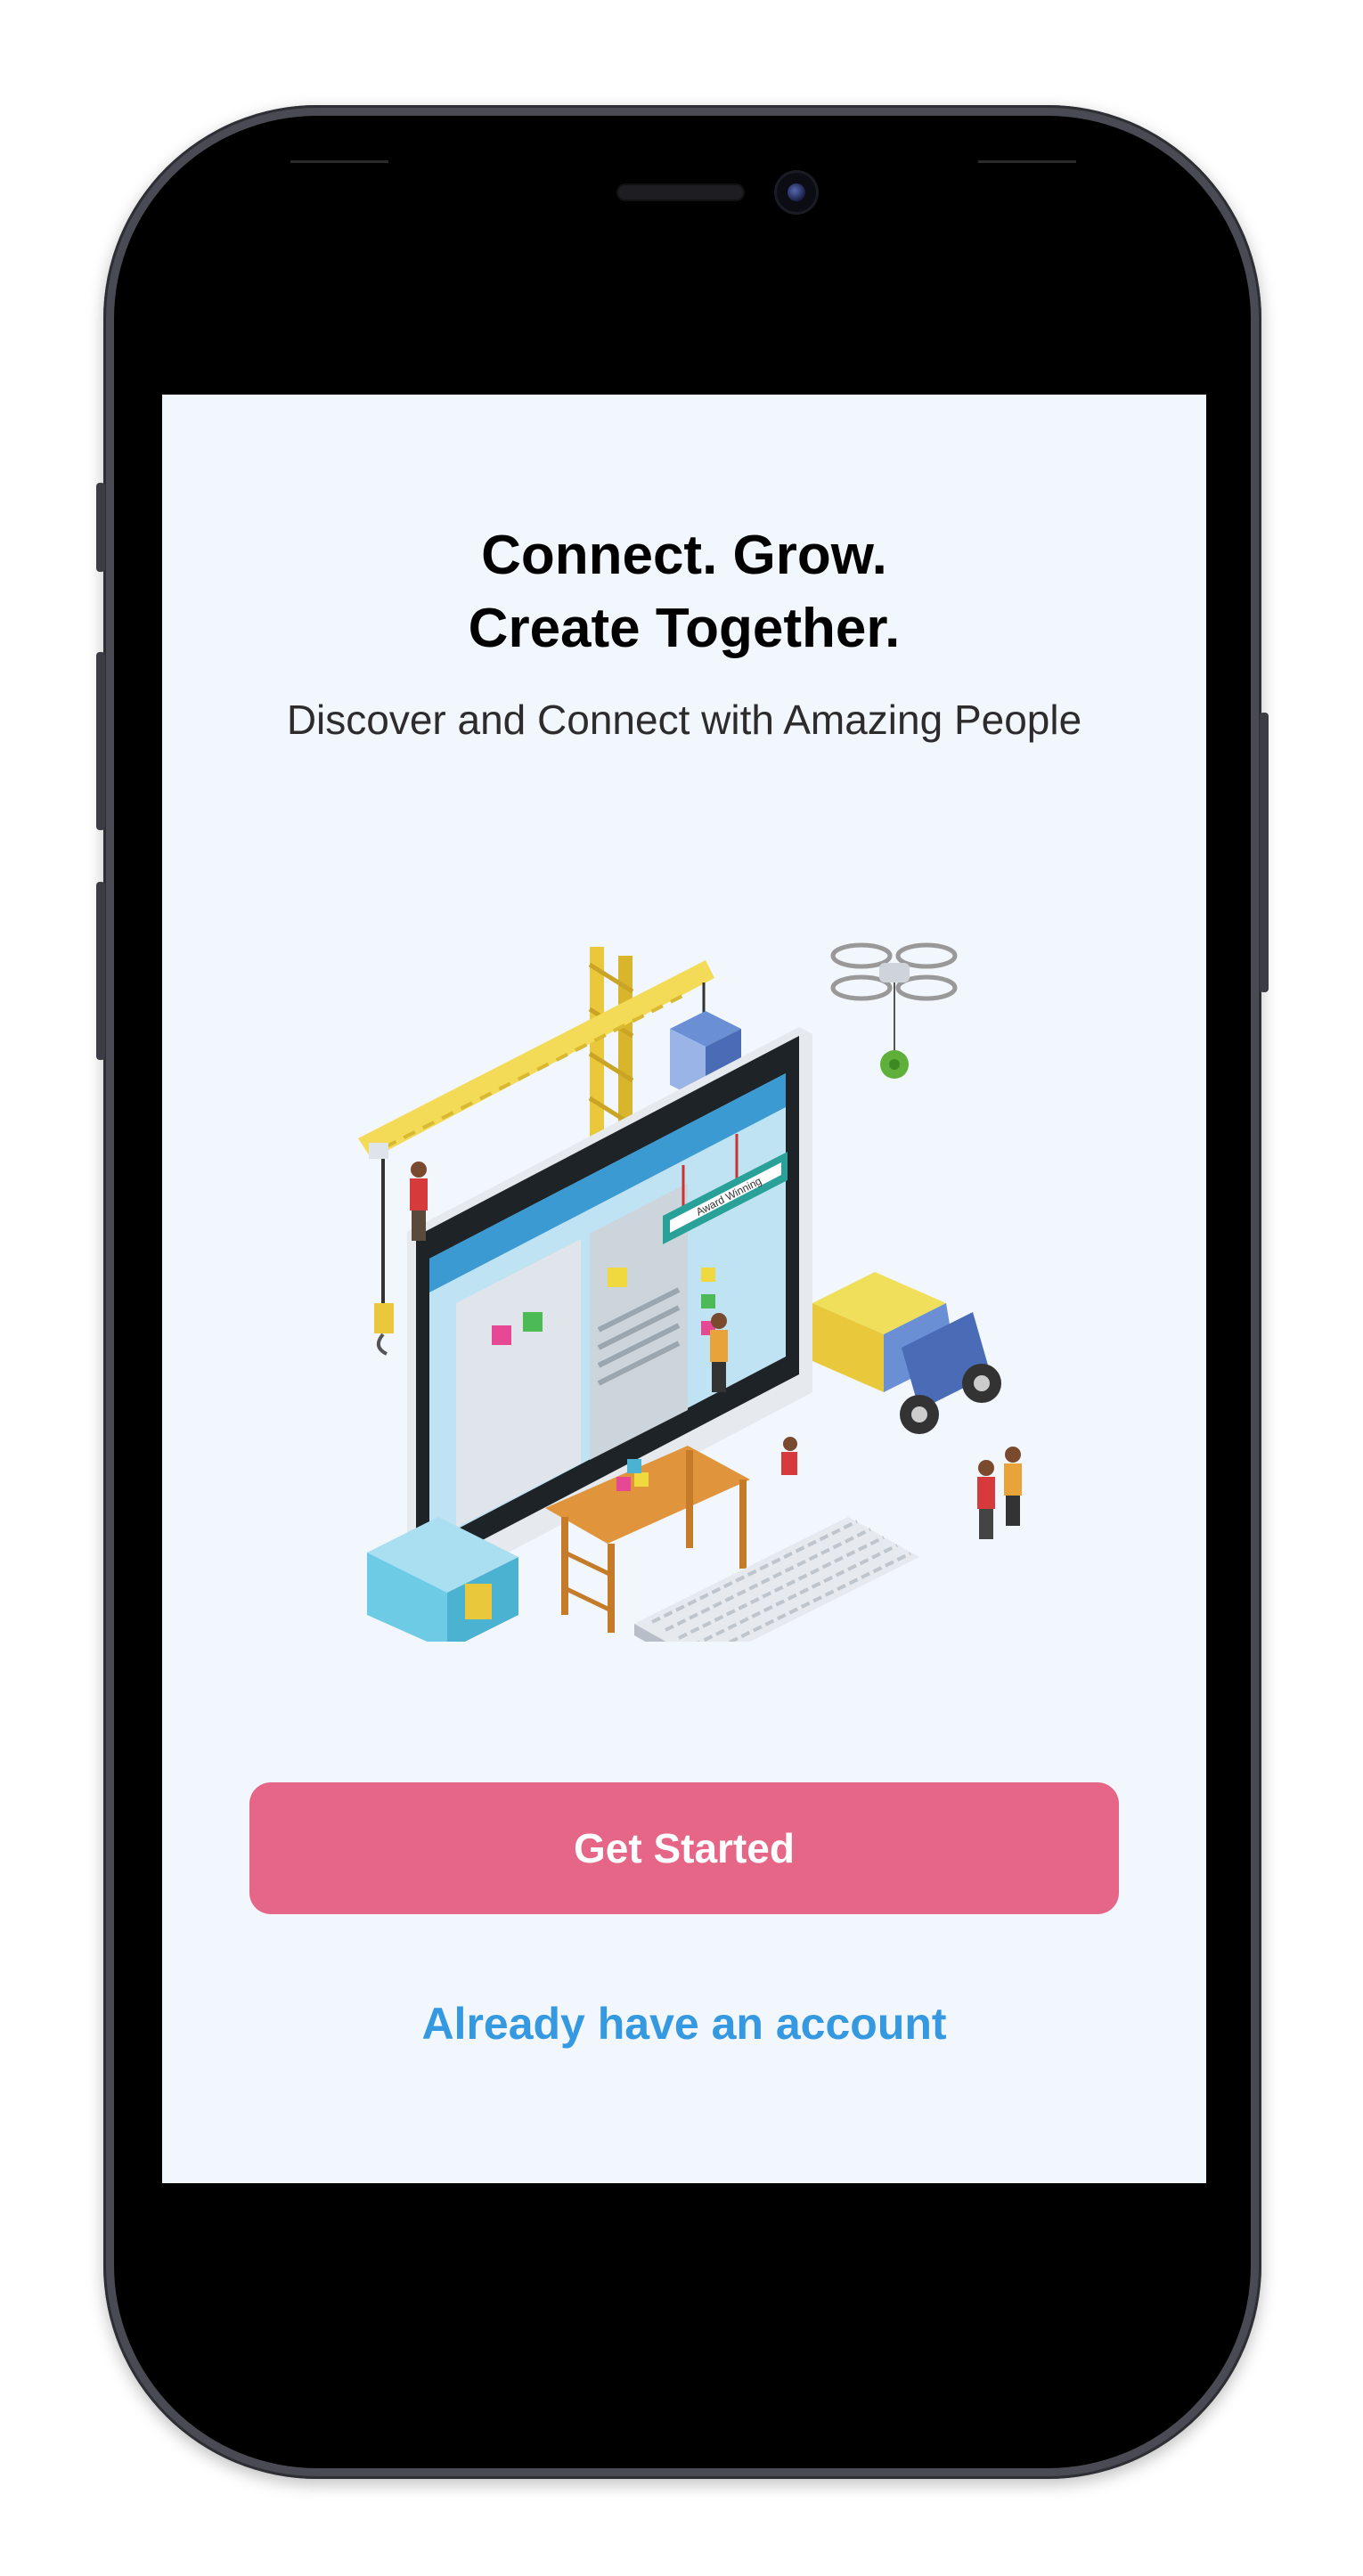  I want to click on earpiece-speaker, so click(681, 192).